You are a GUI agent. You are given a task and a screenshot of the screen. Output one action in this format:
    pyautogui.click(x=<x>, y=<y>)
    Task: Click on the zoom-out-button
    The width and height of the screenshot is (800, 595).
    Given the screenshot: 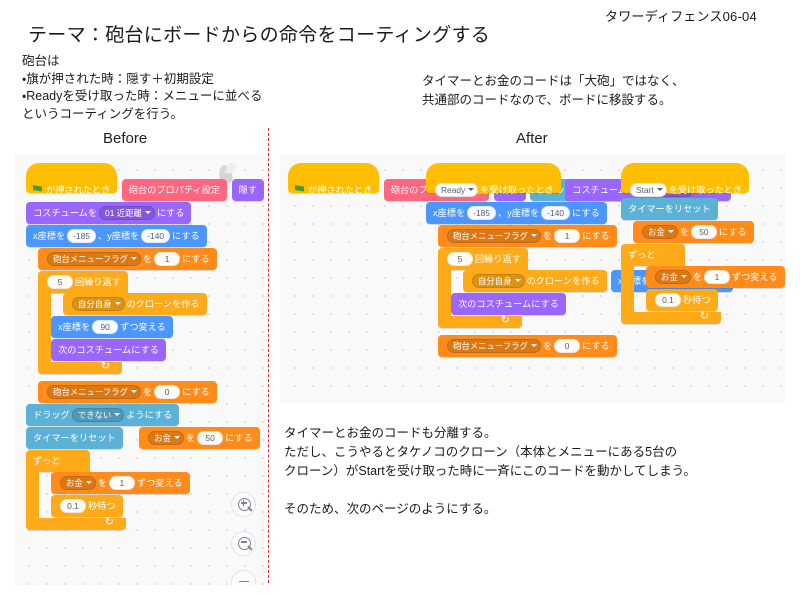 What is the action you would take?
    pyautogui.click(x=243, y=543)
    